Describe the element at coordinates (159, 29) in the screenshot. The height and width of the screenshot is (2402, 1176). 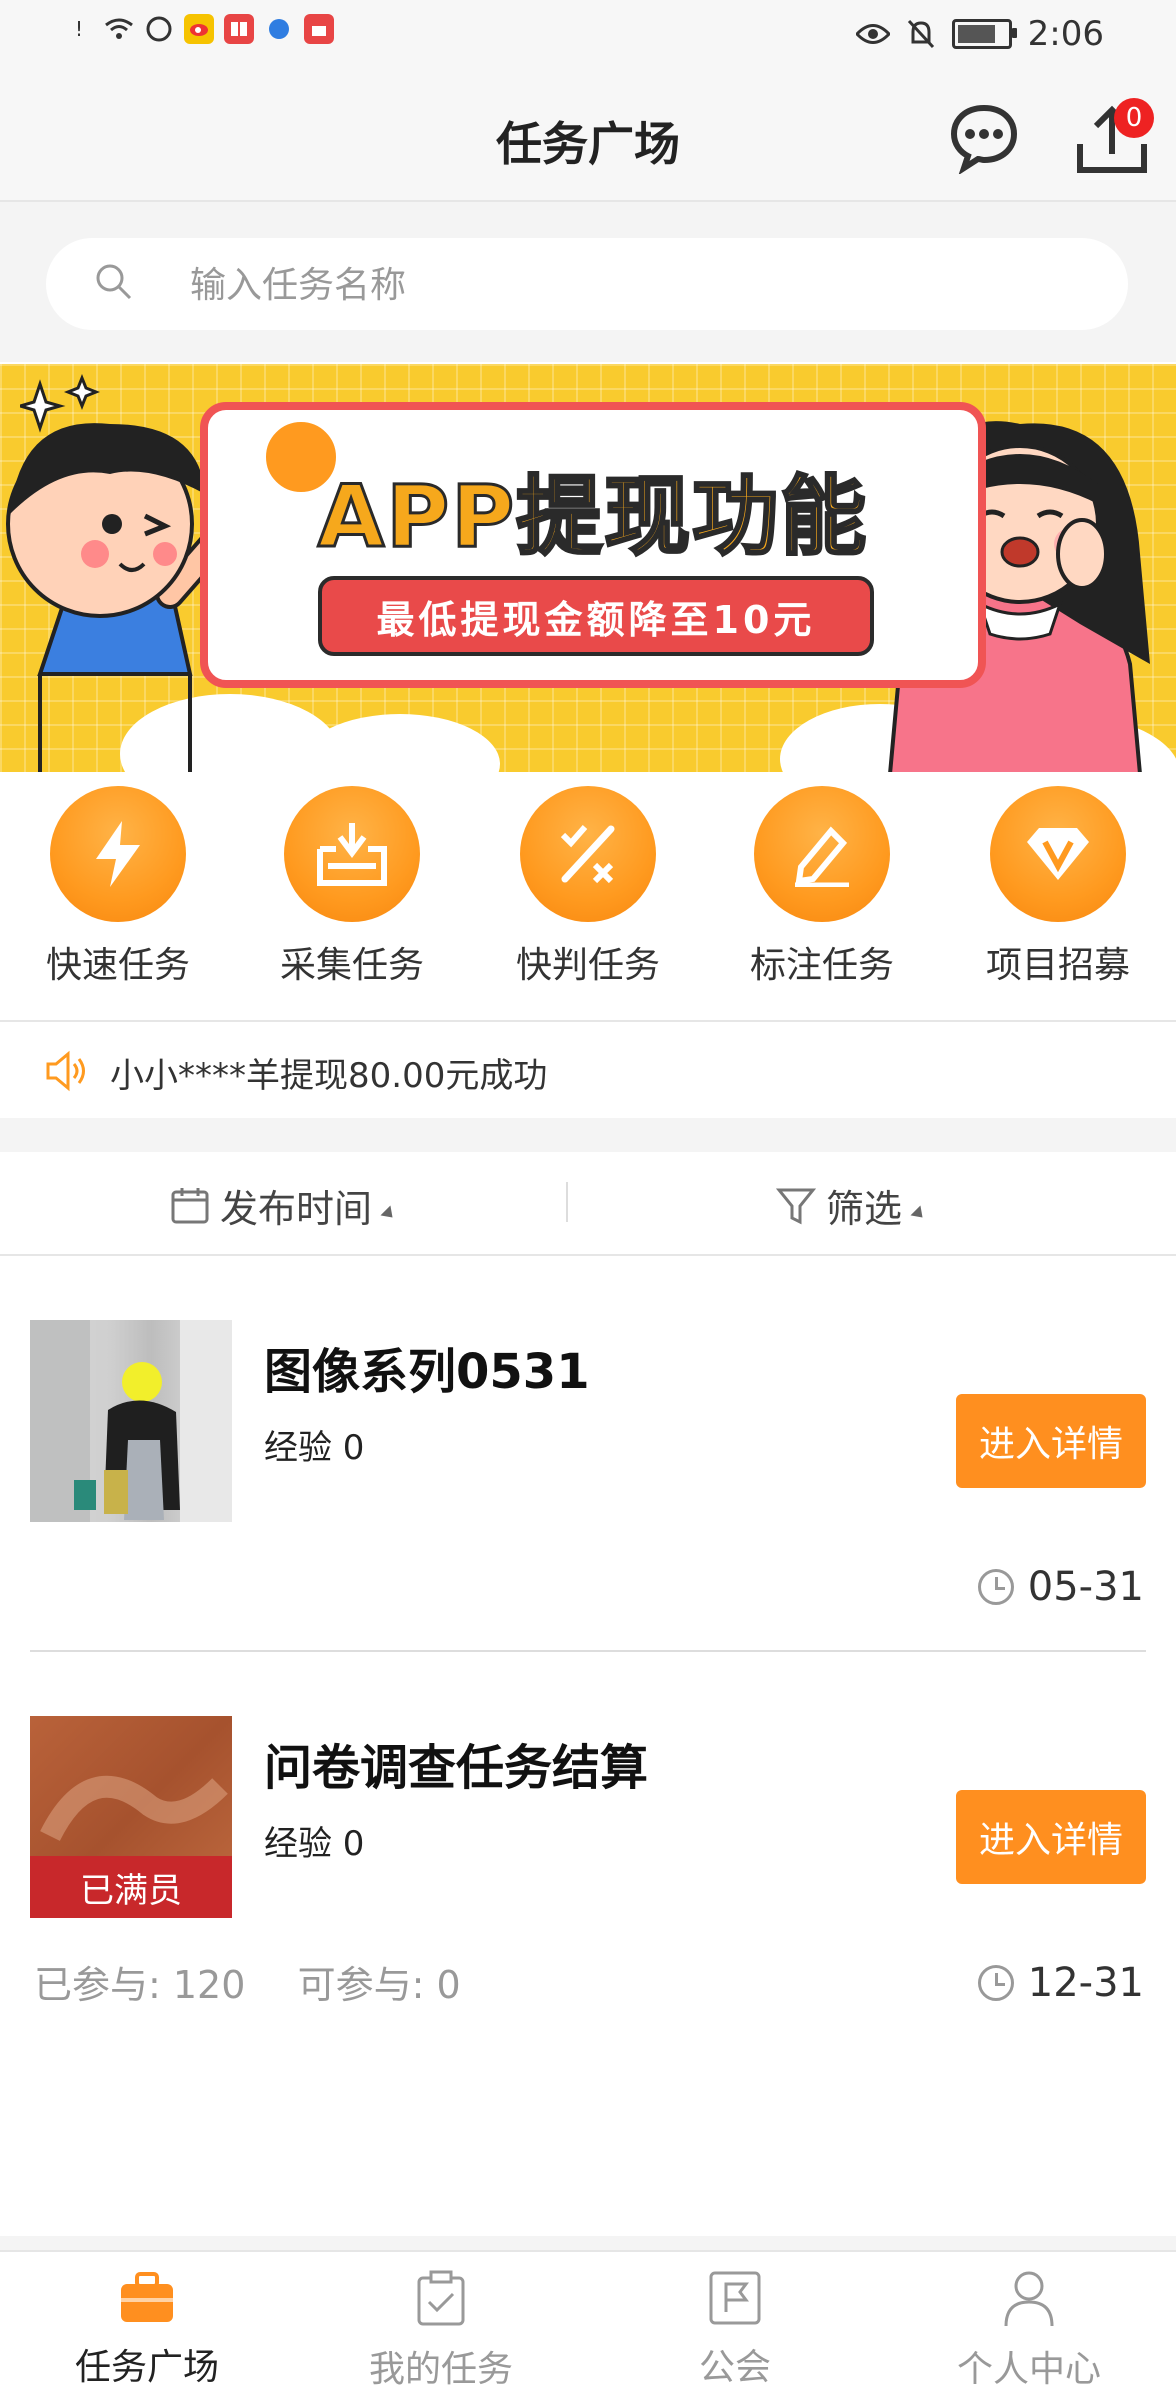
I see `browser-icon` at that location.